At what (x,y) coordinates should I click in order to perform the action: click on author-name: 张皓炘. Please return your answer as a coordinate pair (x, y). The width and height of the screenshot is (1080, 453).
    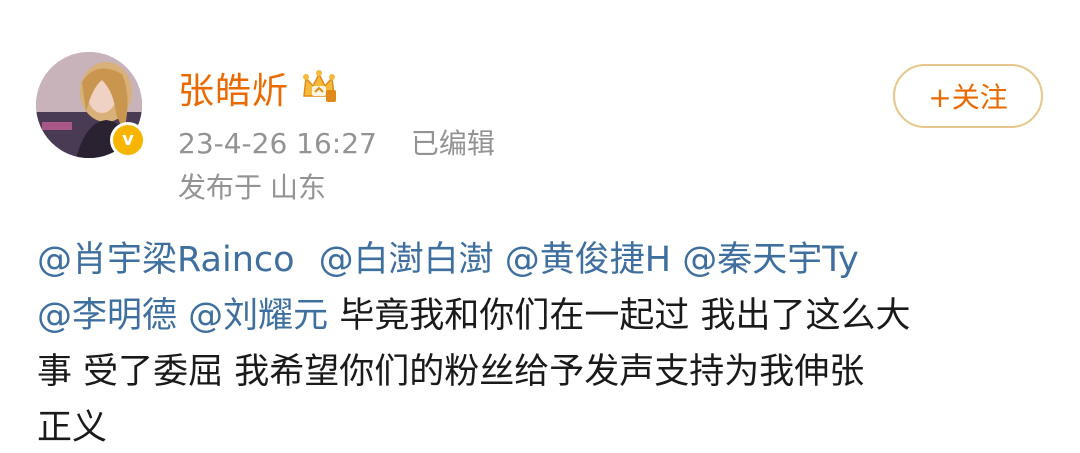
    Looking at the image, I should click on (233, 88).